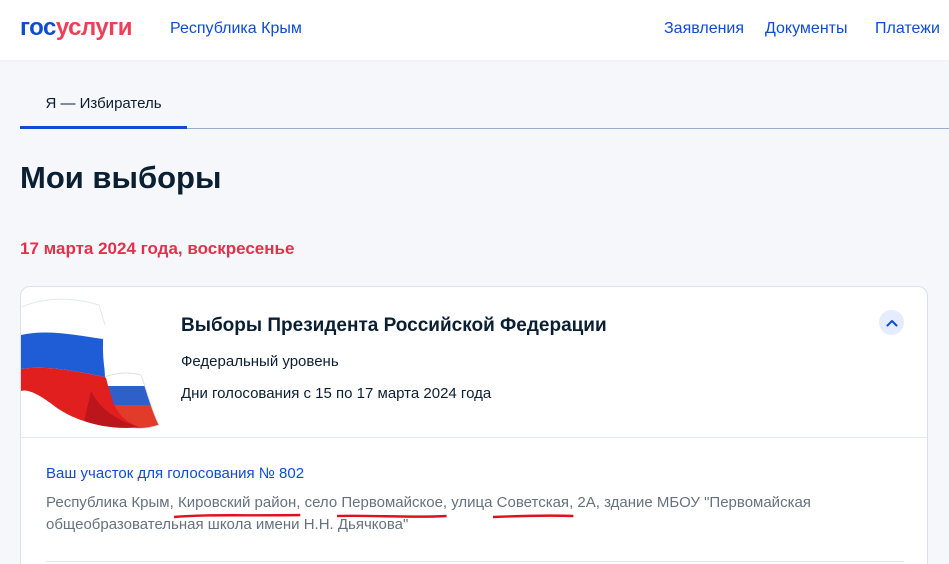  What do you see at coordinates (484, 110) in the screenshot?
I see `tab-bar: Я — Избиратель` at bounding box center [484, 110].